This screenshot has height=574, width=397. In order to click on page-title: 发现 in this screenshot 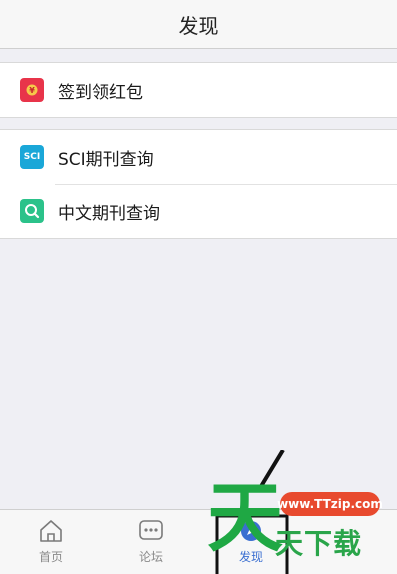, I will do `click(198, 25)`.